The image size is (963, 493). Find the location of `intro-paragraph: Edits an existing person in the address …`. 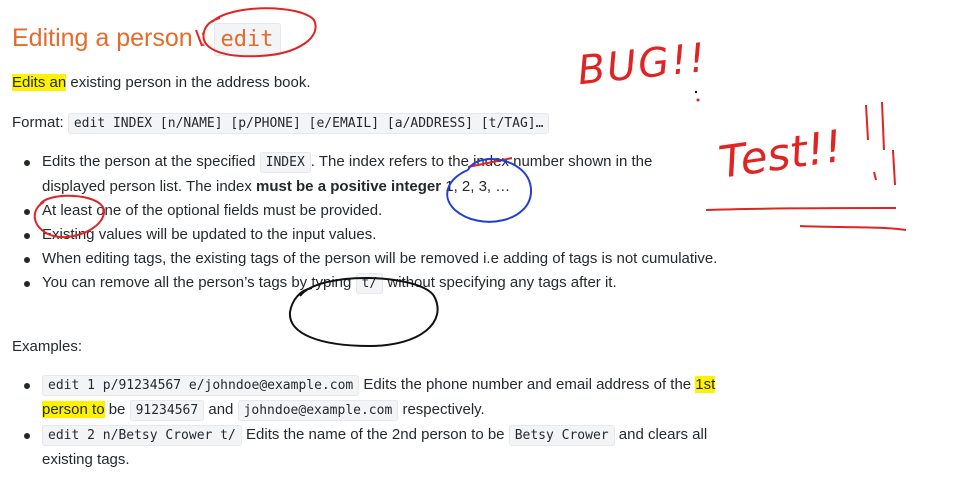

intro-paragraph: Edits an existing person in the address … is located at coordinates (161, 83).